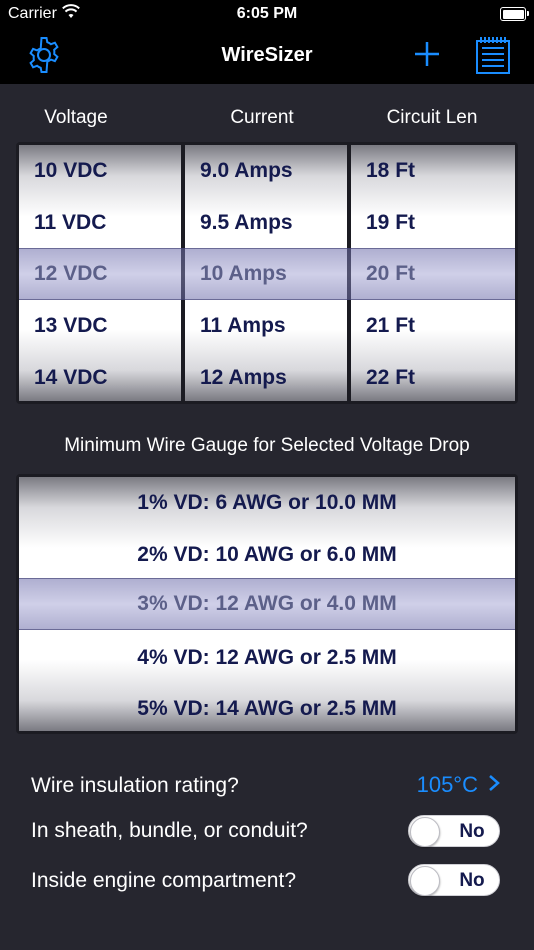 The width and height of the screenshot is (534, 950). Describe the element at coordinates (433, 326) in the screenshot. I see `length-option: 21 Ft` at that location.